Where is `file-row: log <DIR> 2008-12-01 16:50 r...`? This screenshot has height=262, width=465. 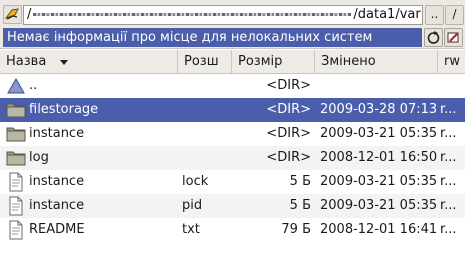
file-row: log <DIR> 2008-12-01 16:50 r... is located at coordinates (232, 158).